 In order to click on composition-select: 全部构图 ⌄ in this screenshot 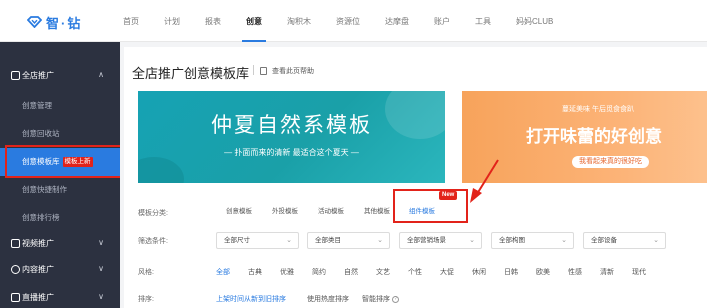, I will do `click(532, 240)`.